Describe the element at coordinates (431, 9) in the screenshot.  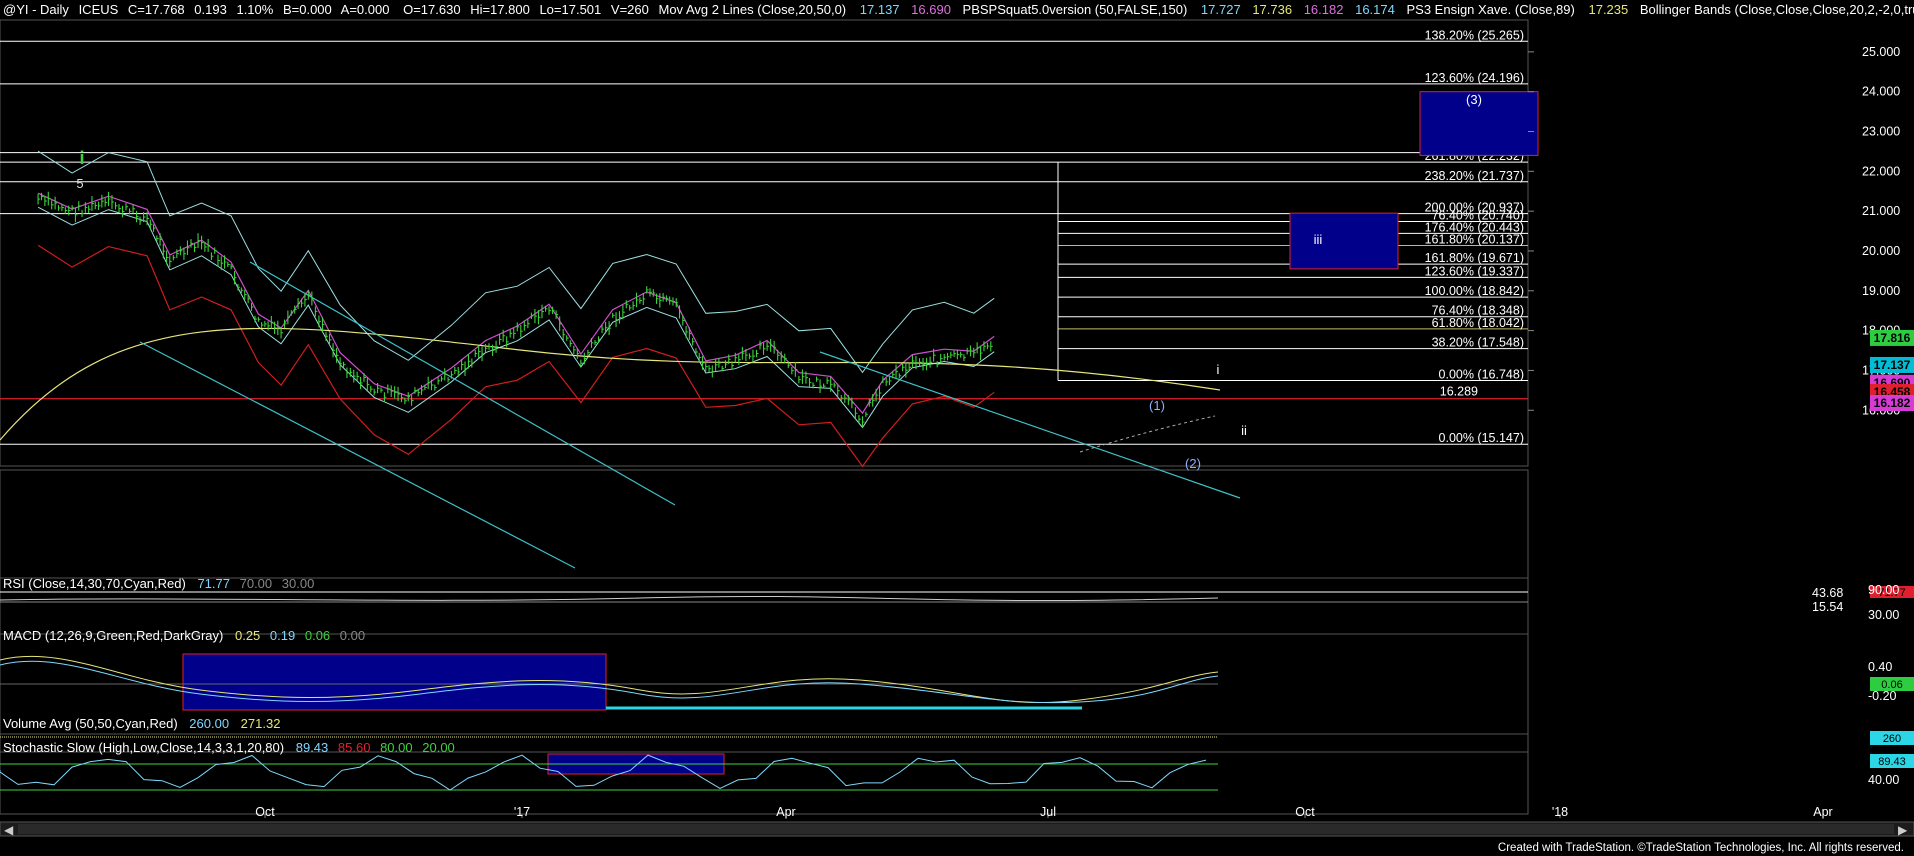
I see `open-value: O=17.630` at that location.